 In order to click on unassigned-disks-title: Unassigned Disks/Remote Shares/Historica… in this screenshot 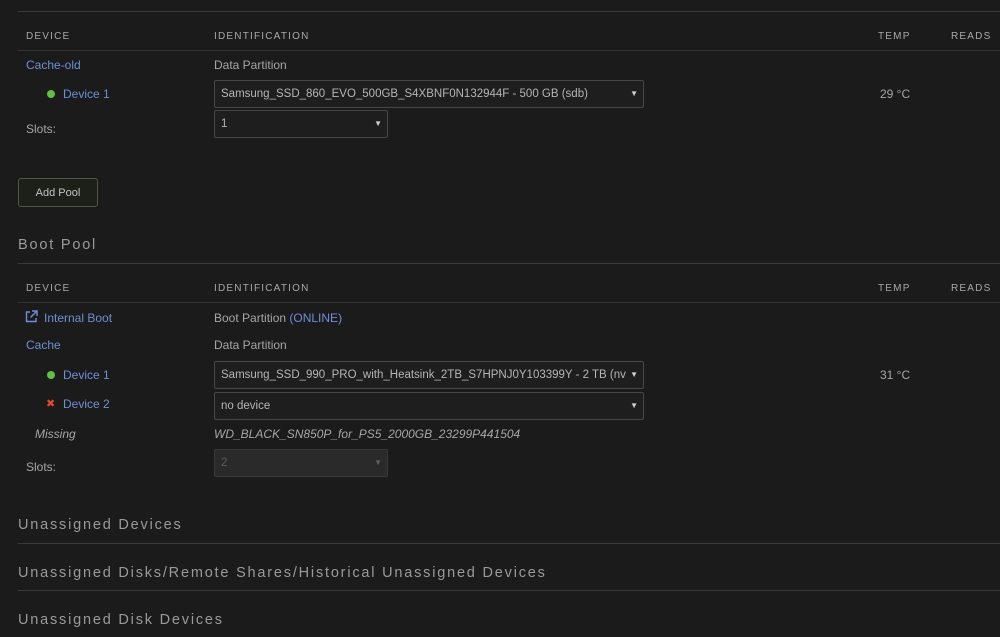, I will do `click(282, 573)`.